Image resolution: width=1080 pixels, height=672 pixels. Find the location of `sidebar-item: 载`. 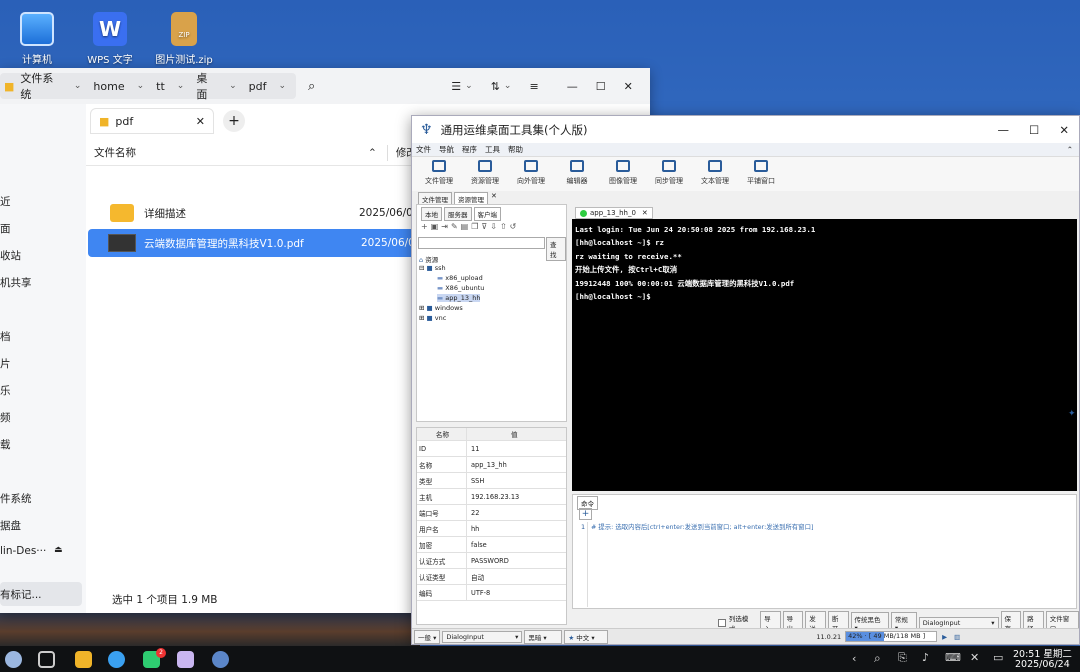

sidebar-item: 载 is located at coordinates (5, 444).